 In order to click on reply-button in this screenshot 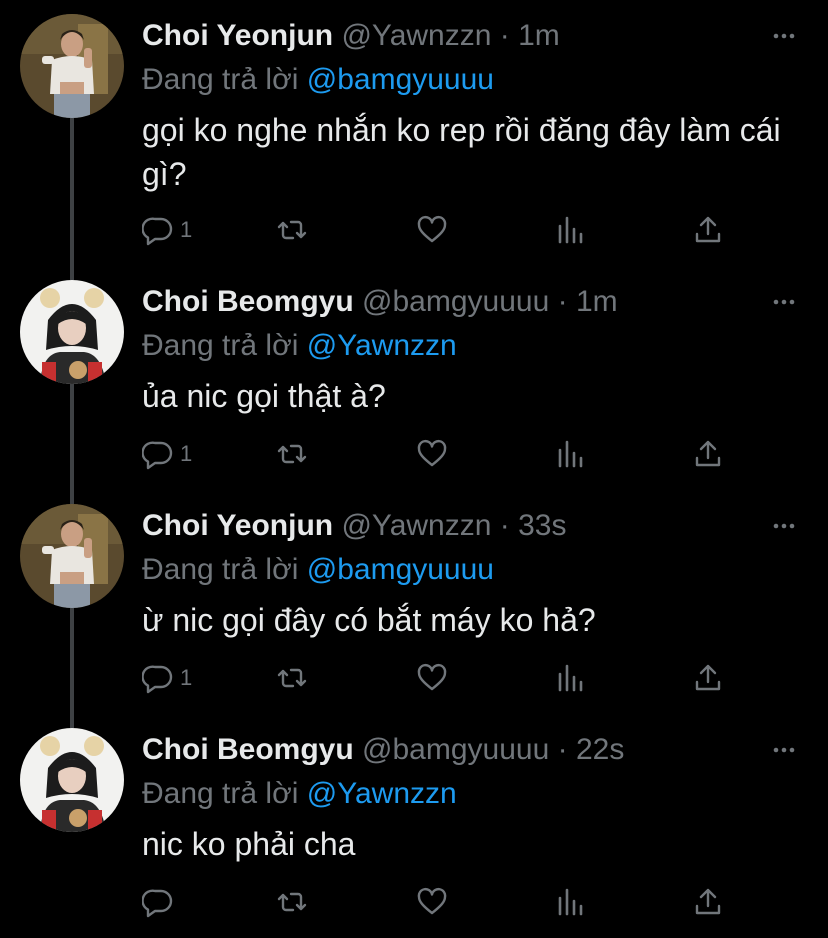, I will do `click(161, 902)`.